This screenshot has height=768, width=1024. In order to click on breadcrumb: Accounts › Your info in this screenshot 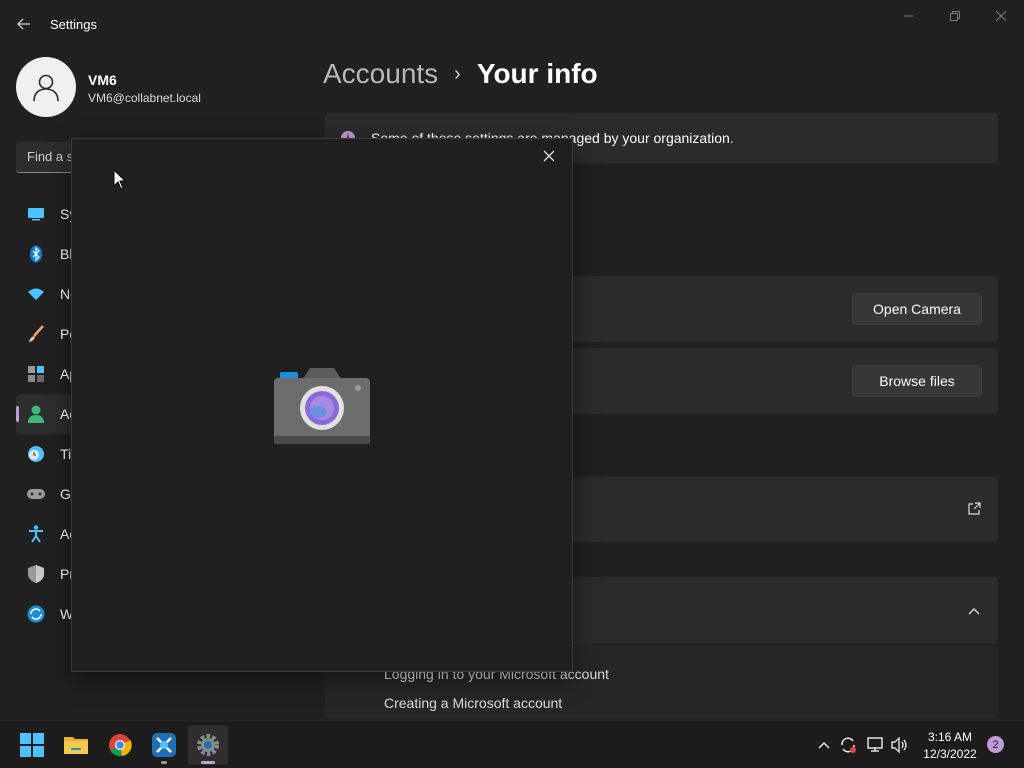, I will do `click(460, 74)`.